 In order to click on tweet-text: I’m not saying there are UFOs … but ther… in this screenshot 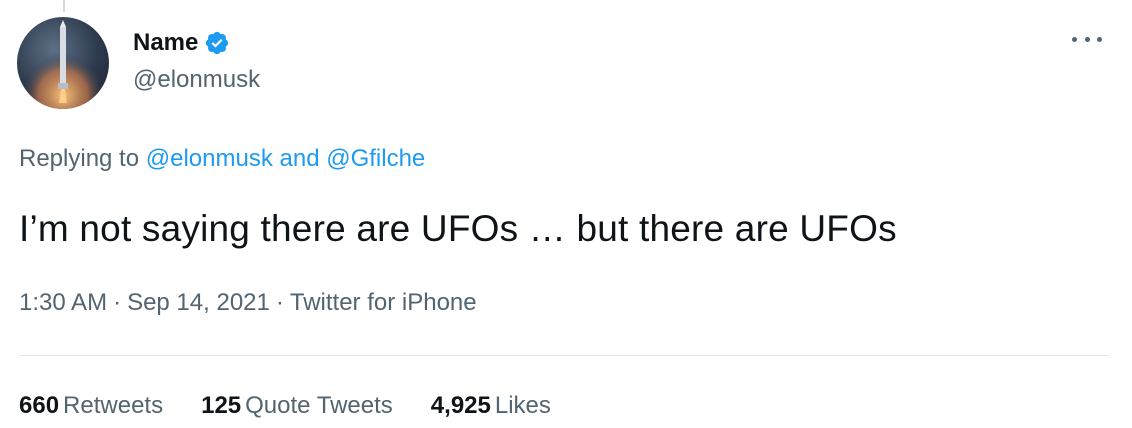, I will do `click(458, 228)`.